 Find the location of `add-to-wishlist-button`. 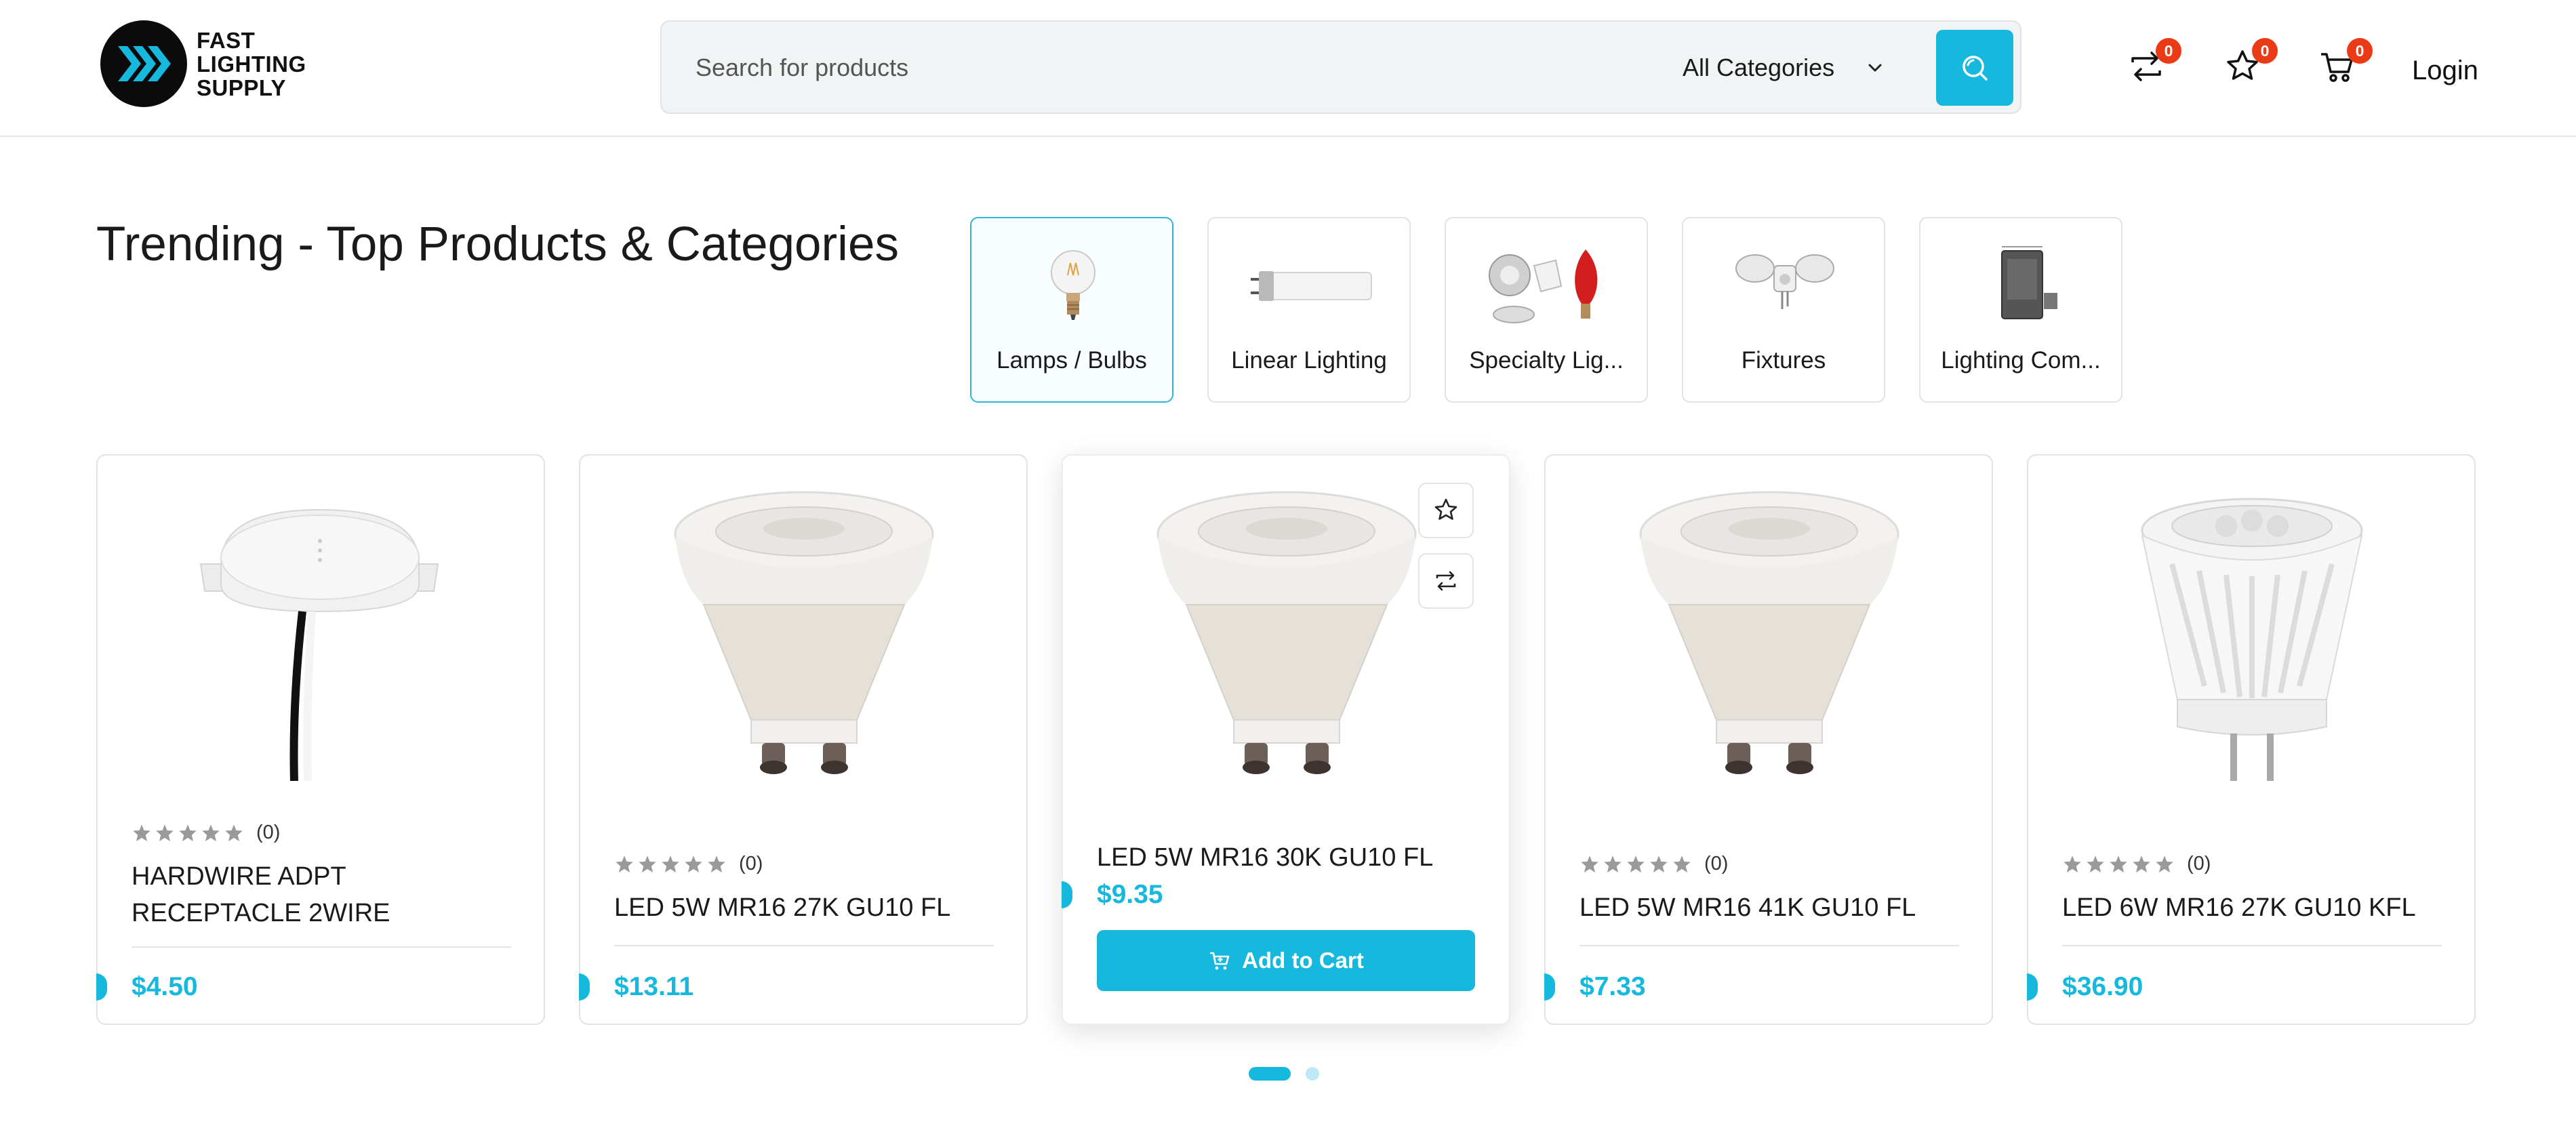

add-to-wishlist-button is located at coordinates (1446, 510).